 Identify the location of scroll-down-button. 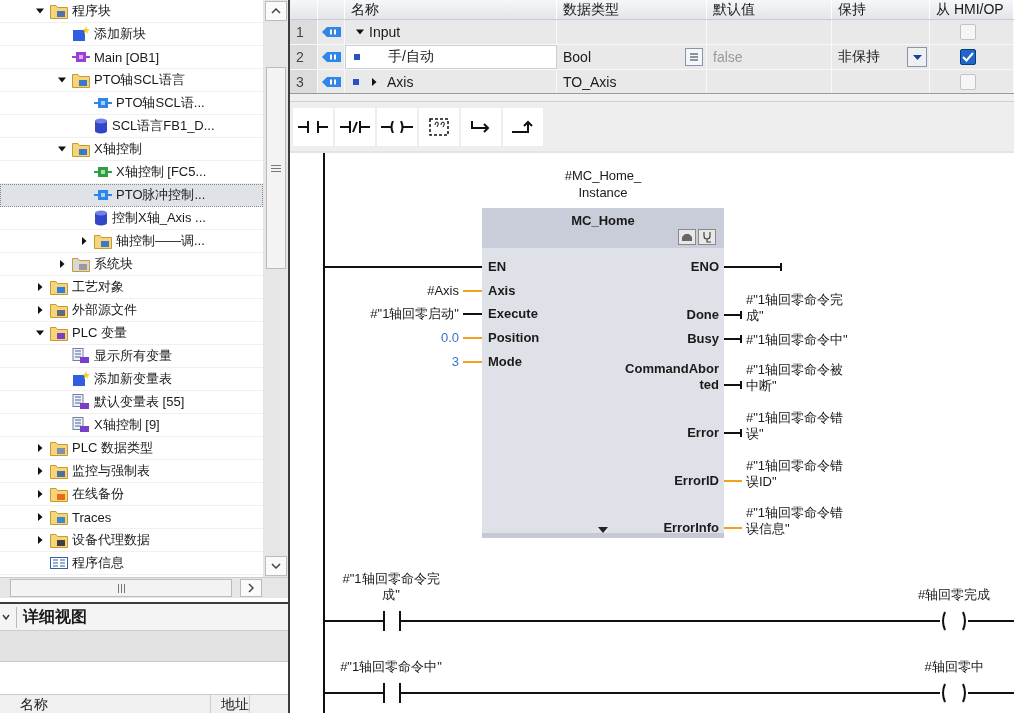
(276, 566).